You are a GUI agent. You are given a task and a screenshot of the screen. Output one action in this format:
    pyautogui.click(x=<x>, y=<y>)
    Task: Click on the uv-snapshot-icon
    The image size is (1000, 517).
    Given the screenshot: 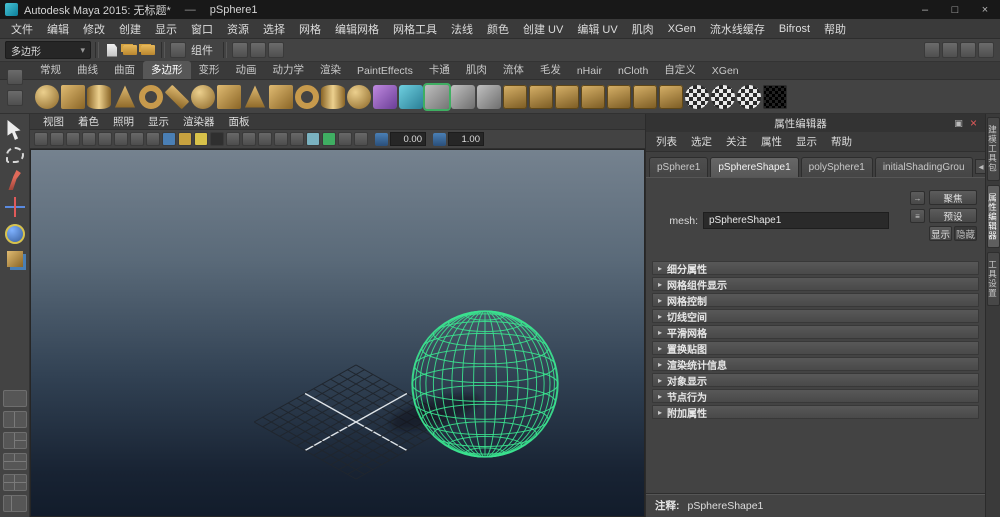 What is the action you would take?
    pyautogui.click(x=775, y=96)
    